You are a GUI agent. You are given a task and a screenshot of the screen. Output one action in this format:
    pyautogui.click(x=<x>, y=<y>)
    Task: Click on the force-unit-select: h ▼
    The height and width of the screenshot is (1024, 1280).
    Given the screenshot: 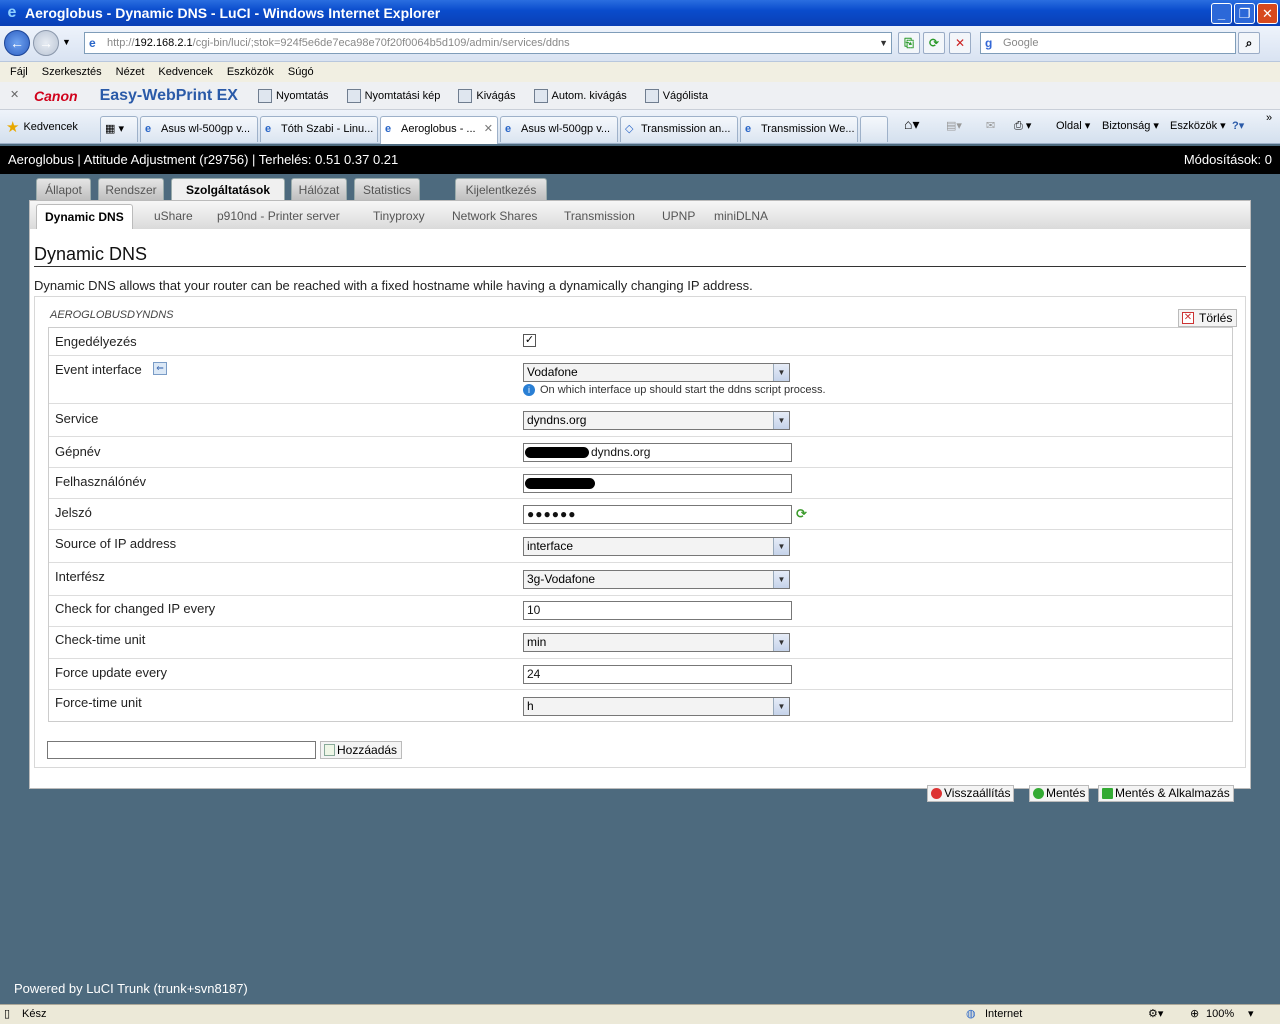 What is the action you would take?
    pyautogui.click(x=656, y=706)
    